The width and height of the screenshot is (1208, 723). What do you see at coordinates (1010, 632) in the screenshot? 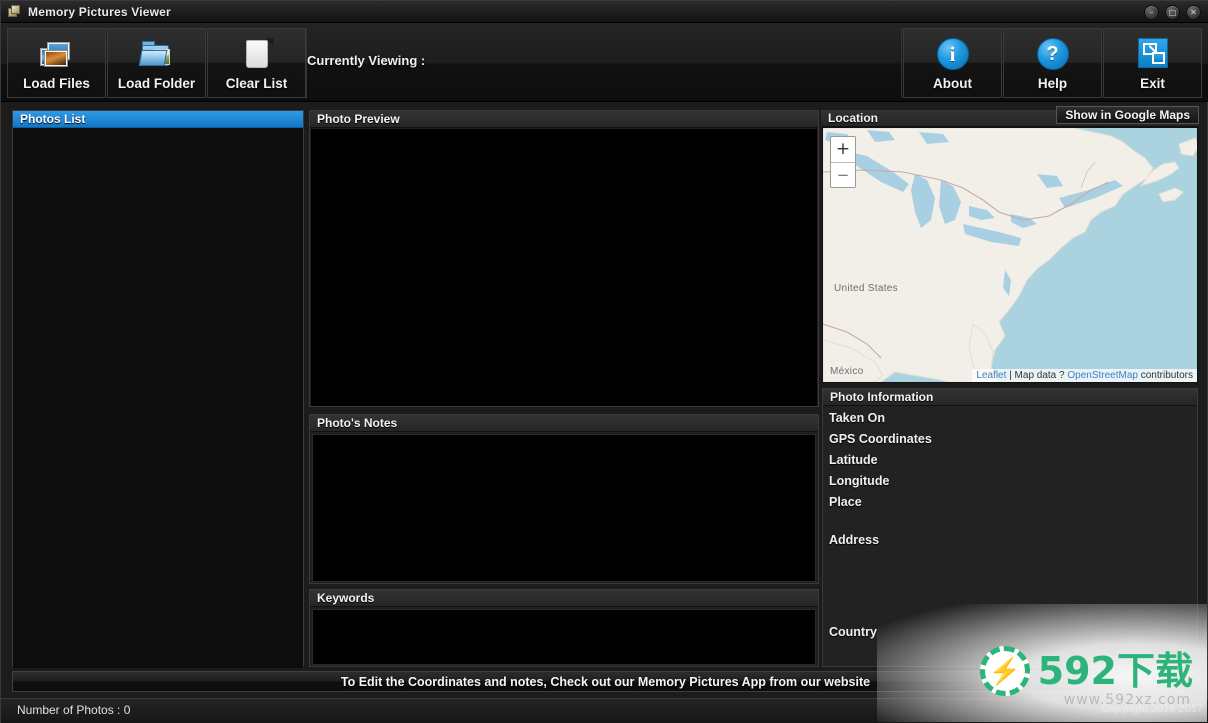
I see `info-row-country: Country` at bounding box center [1010, 632].